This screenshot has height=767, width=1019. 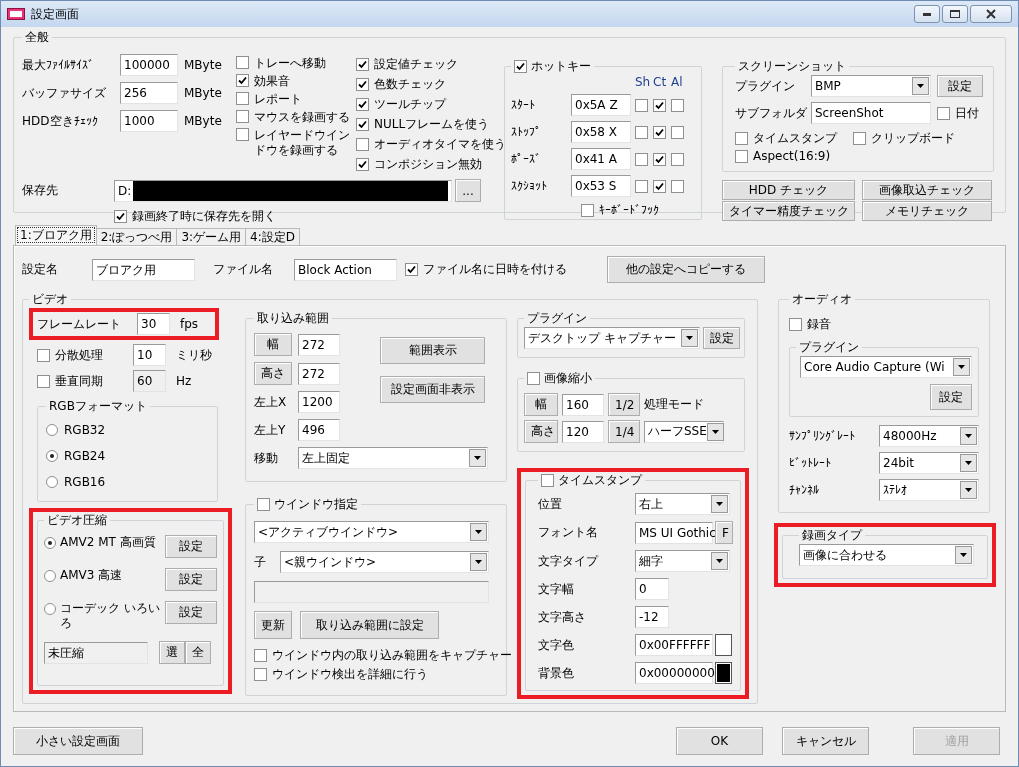 I want to click on text-field: 0x53 S, so click(x=601, y=186).